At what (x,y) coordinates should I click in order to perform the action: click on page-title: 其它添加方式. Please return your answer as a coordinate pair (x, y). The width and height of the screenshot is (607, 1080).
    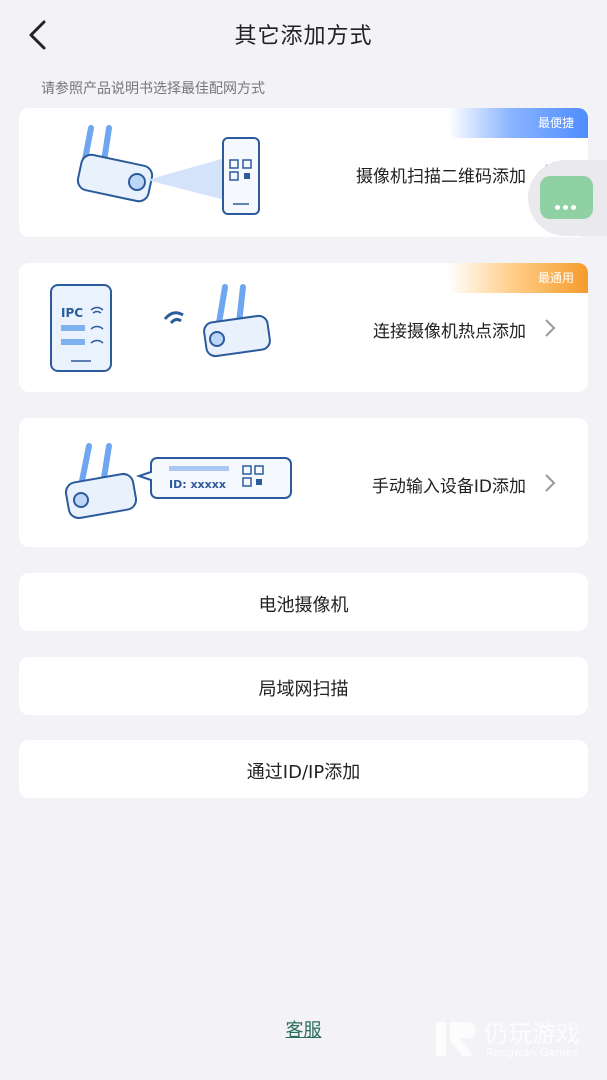
    Looking at the image, I should click on (303, 36).